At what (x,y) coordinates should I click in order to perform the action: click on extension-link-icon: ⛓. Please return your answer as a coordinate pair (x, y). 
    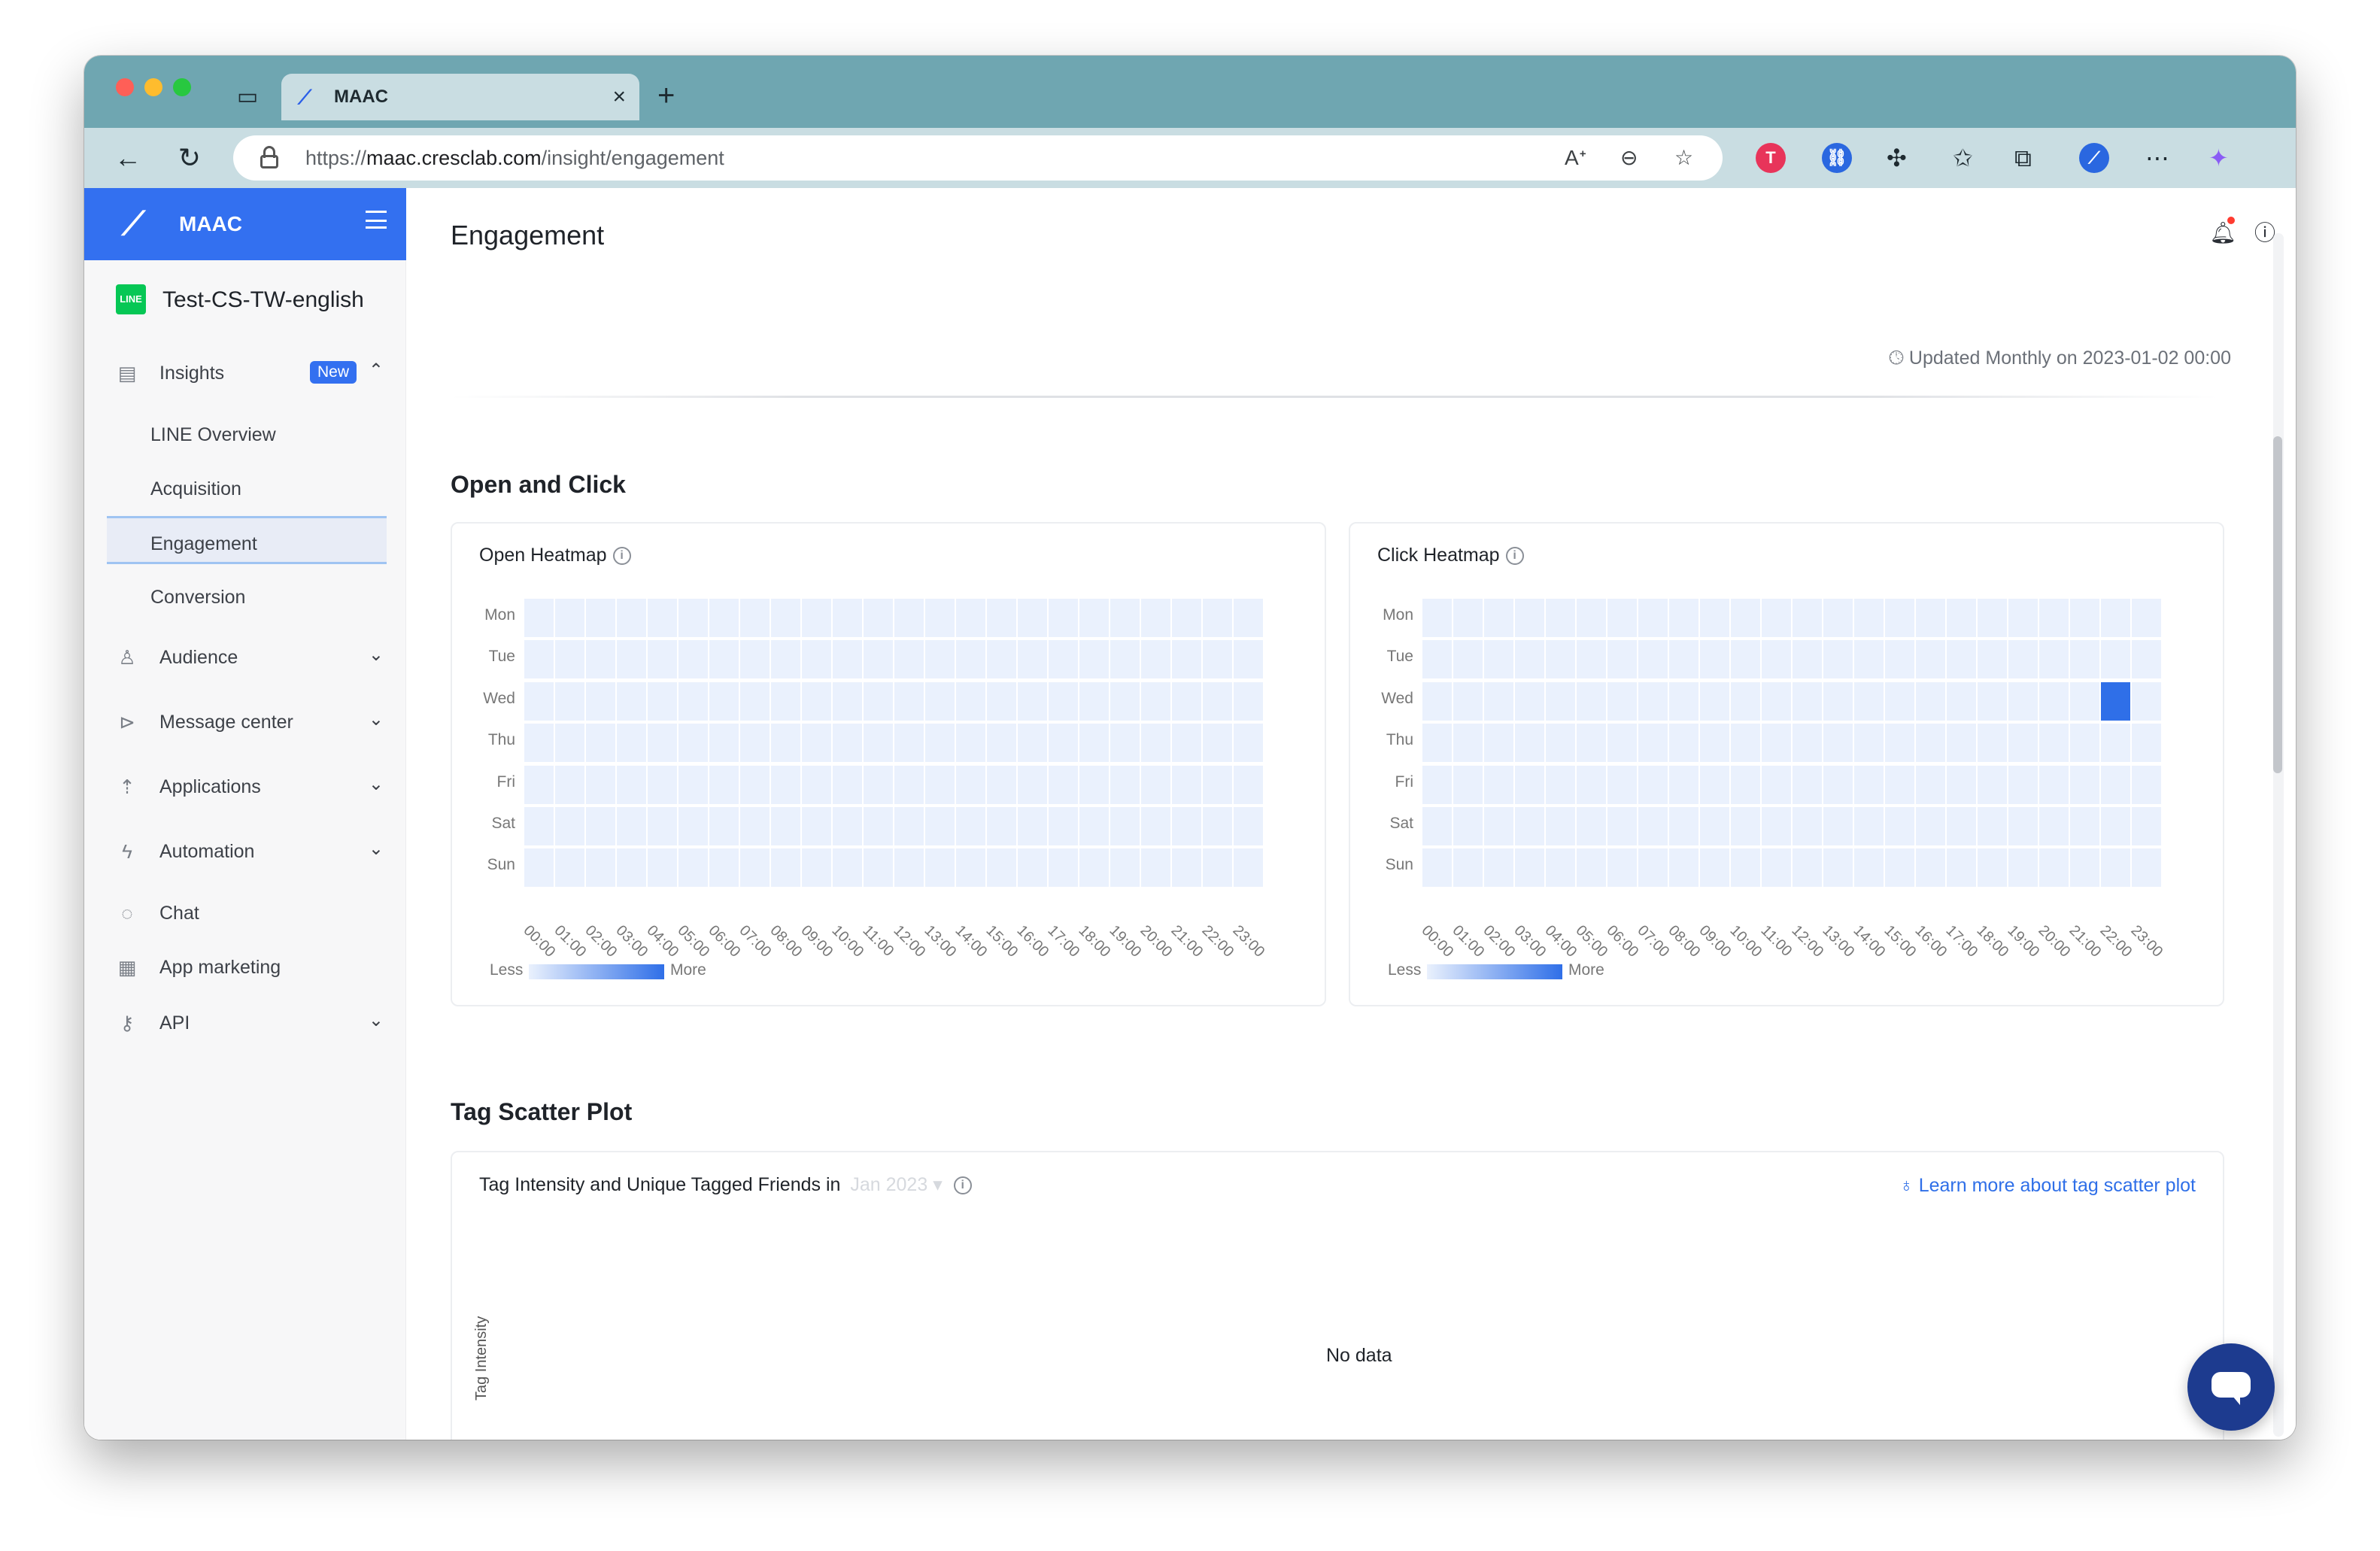
    Looking at the image, I should click on (1837, 158).